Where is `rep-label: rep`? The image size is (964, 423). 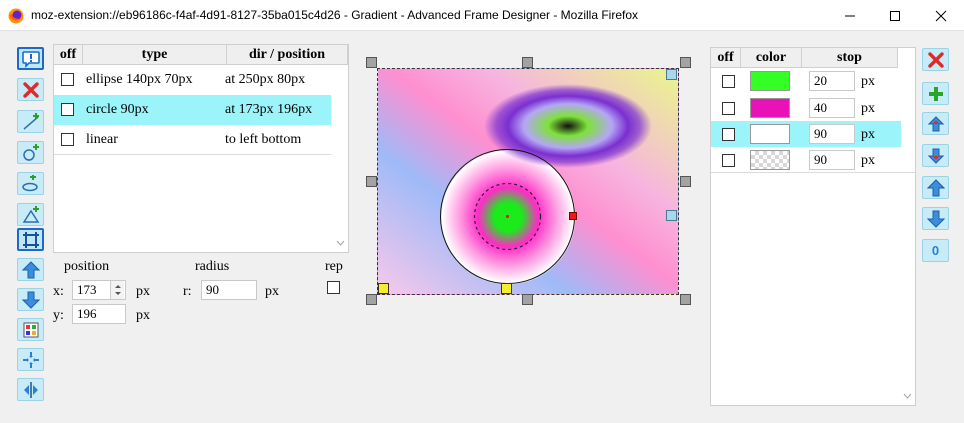 rep-label: rep is located at coordinates (334, 266).